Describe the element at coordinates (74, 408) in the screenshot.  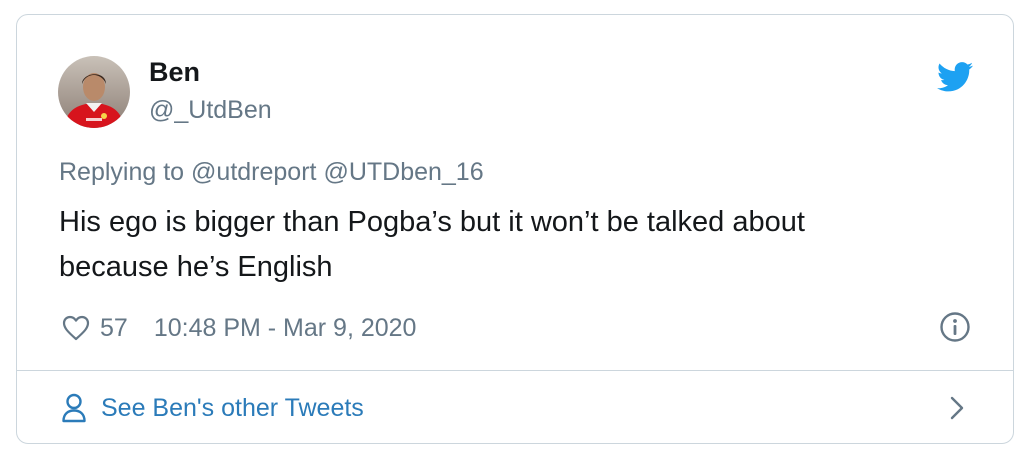
I see `person-icon` at that location.